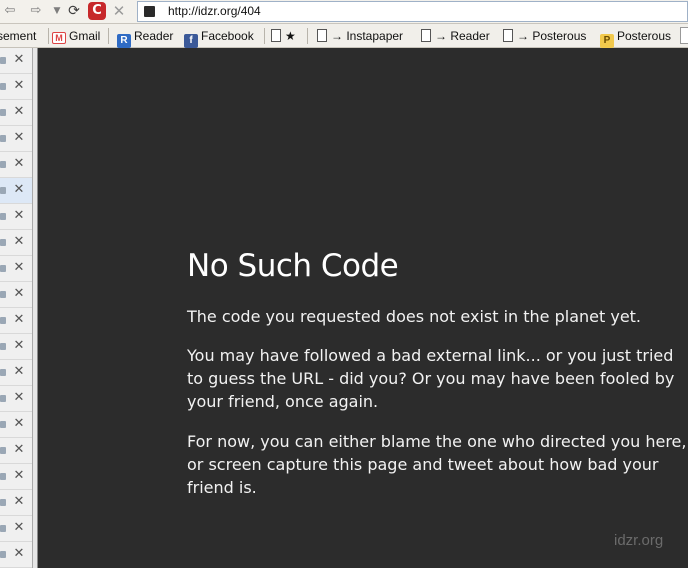 The image size is (688, 568). I want to click on bookmark-item: sement, so click(18, 36).